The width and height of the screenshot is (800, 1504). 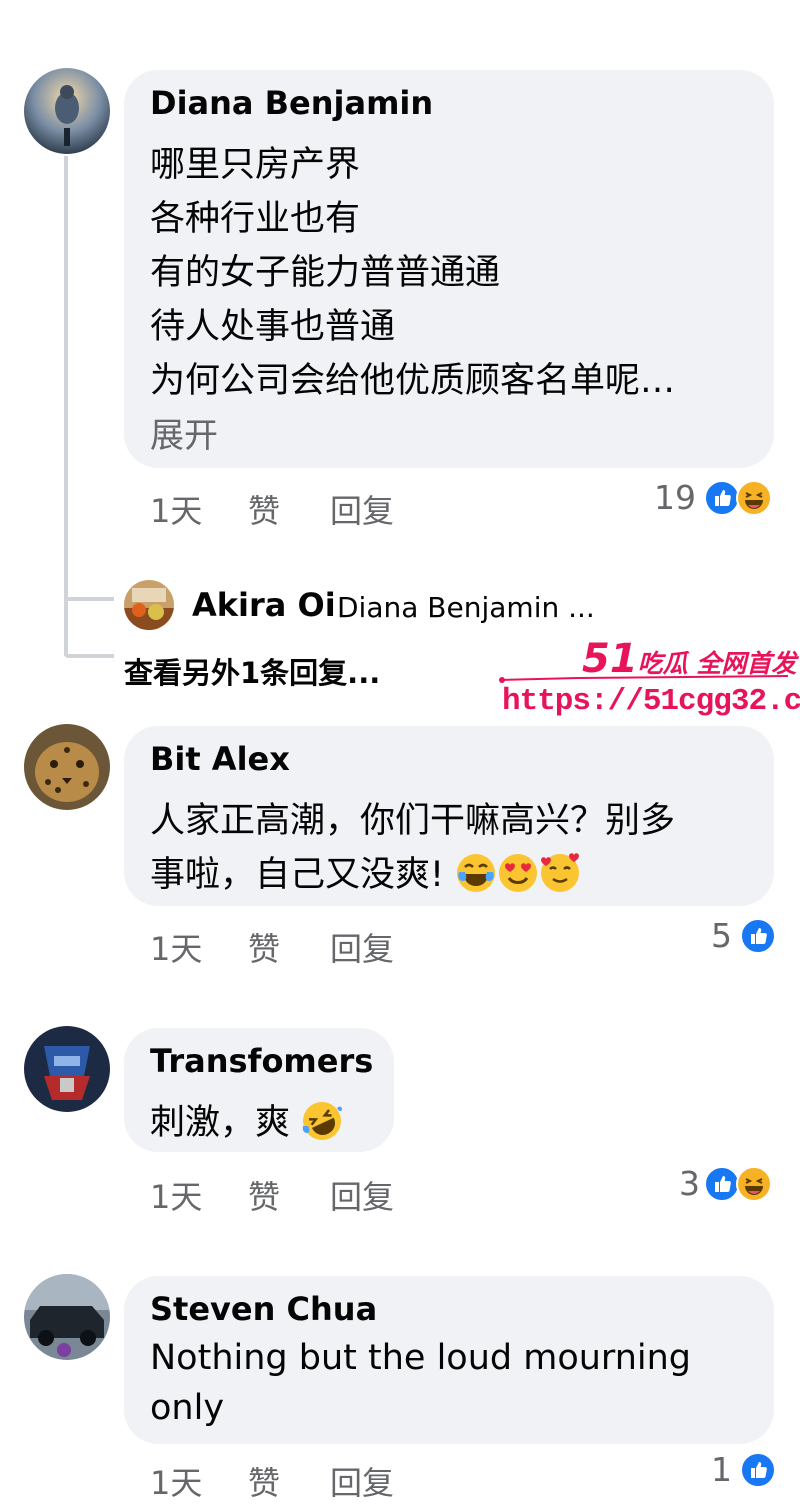 I want to click on watermark-url: https://51cgg32.com, so click(x=651, y=701).